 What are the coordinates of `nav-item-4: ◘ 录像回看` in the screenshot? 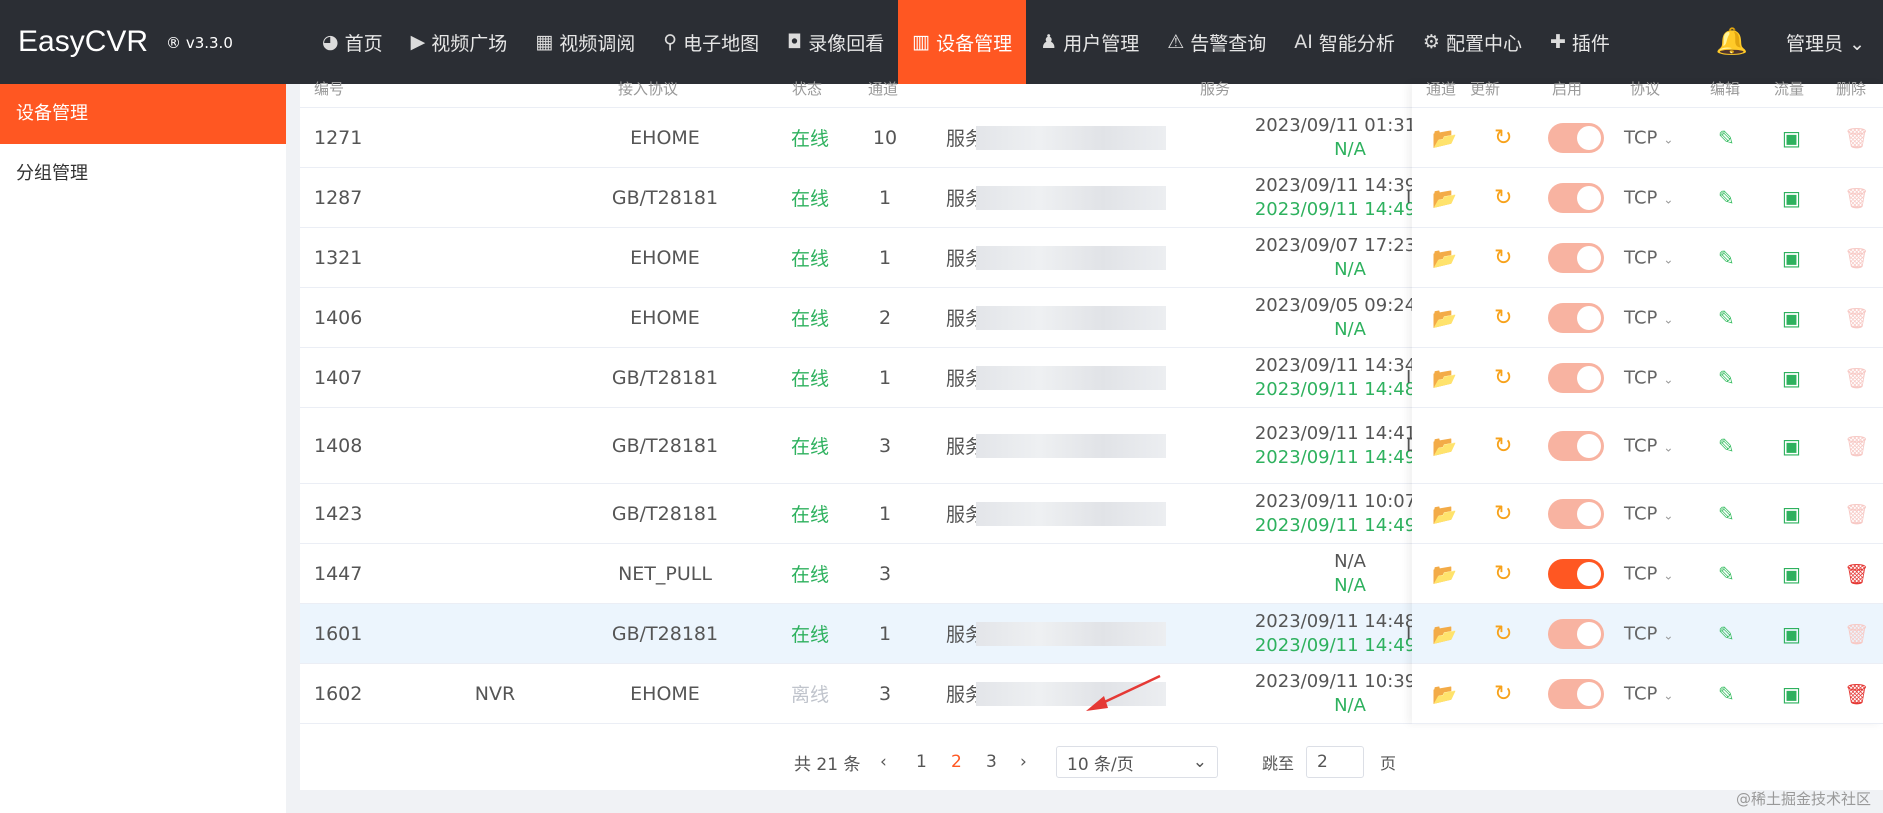 It's located at (835, 42).